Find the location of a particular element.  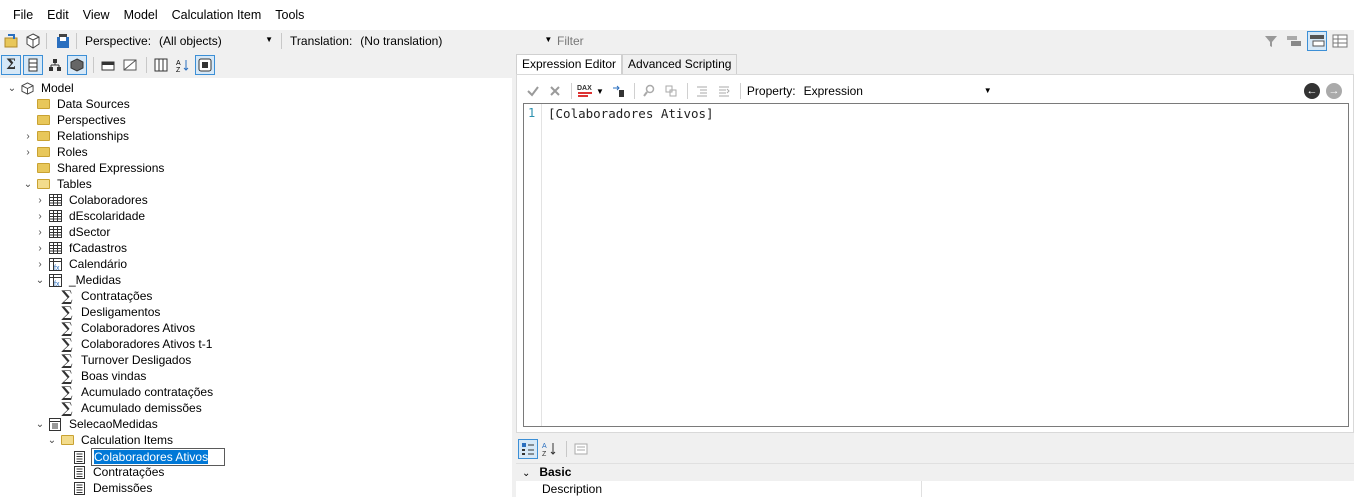

sort-alphabetical-icon: AZ is located at coordinates (550, 449).